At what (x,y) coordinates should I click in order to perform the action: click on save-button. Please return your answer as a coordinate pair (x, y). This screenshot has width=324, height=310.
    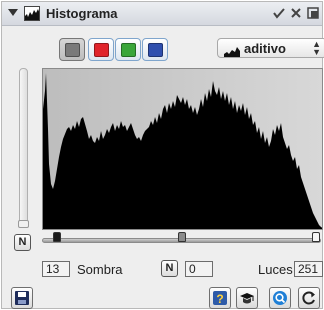
    Looking at the image, I should click on (22, 298).